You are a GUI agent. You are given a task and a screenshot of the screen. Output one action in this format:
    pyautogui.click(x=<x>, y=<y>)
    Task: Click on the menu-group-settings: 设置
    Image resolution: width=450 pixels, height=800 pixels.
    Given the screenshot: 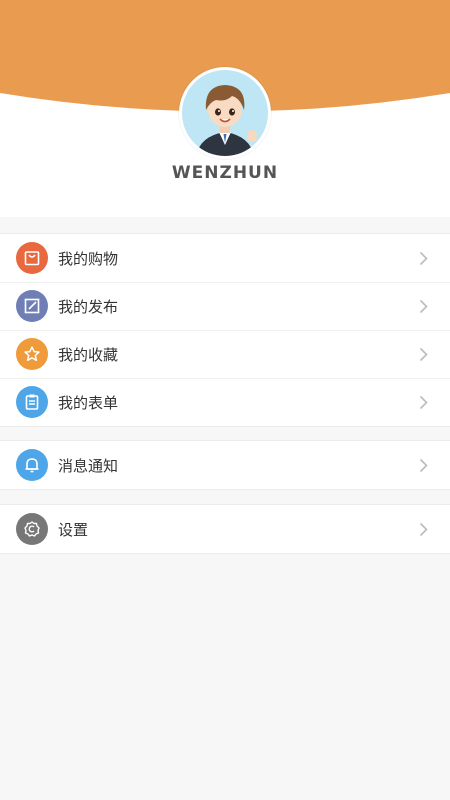 What is the action you would take?
    pyautogui.click(x=225, y=529)
    